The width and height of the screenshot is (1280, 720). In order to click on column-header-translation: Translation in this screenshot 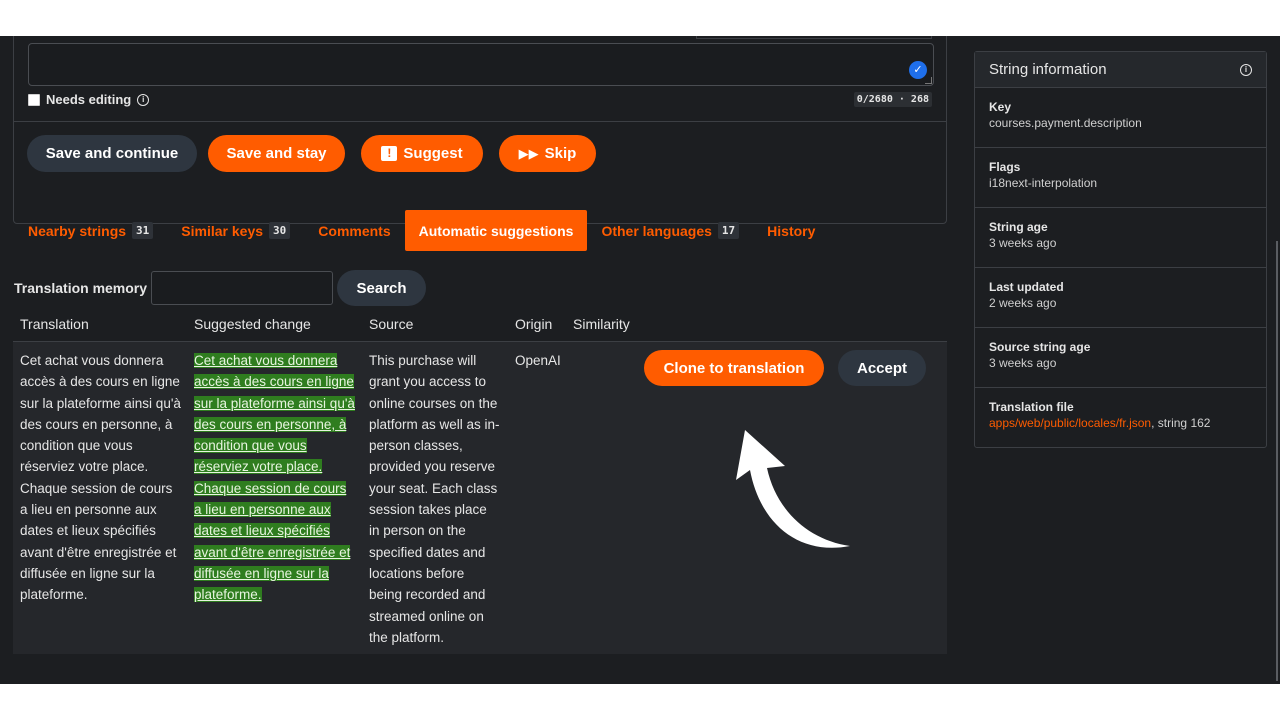, I will do `click(54, 324)`.